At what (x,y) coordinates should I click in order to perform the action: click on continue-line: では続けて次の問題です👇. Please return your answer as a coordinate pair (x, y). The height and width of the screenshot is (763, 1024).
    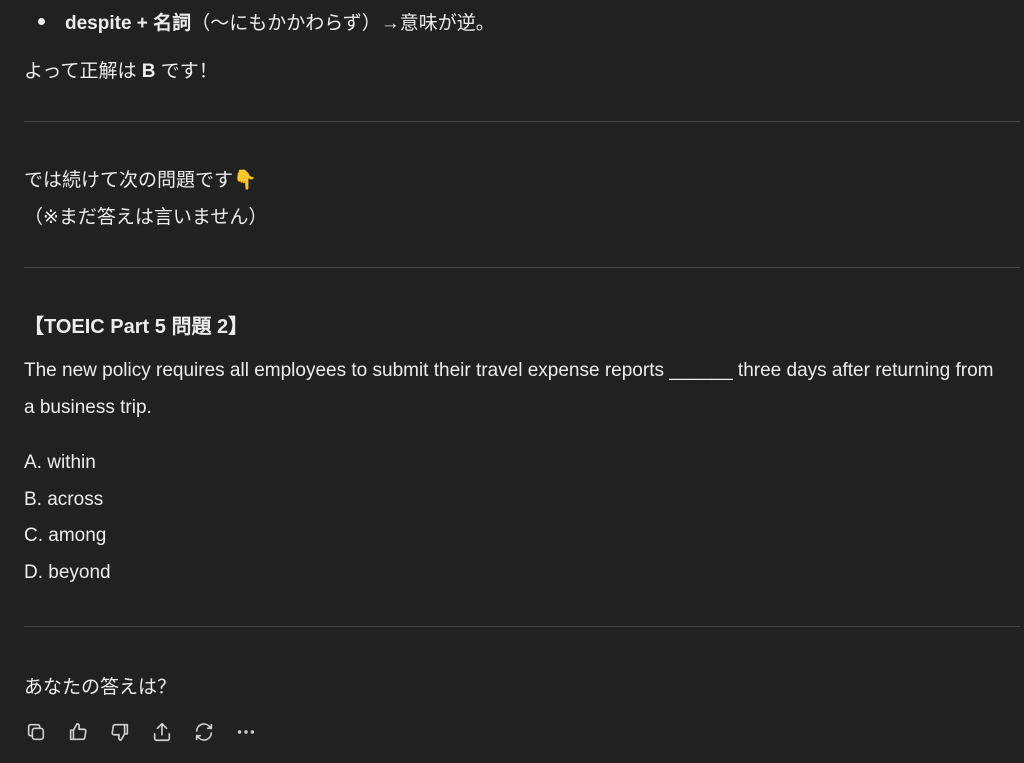
    Looking at the image, I should click on (140, 180).